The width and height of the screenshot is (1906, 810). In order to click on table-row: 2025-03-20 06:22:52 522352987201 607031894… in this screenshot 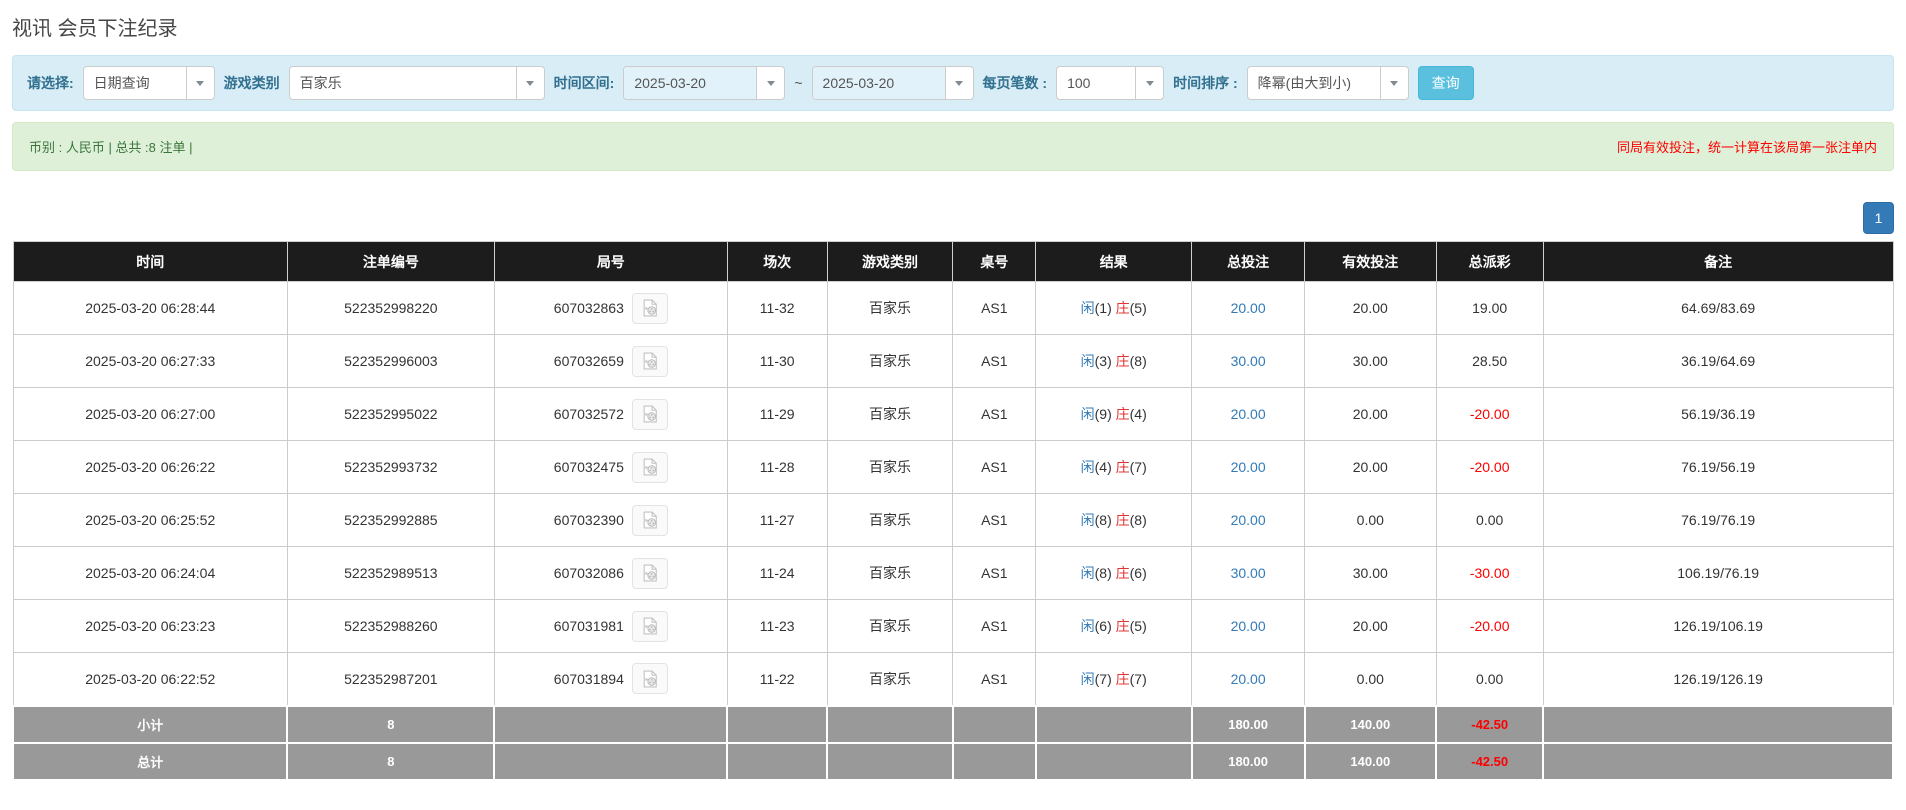, I will do `click(953, 679)`.